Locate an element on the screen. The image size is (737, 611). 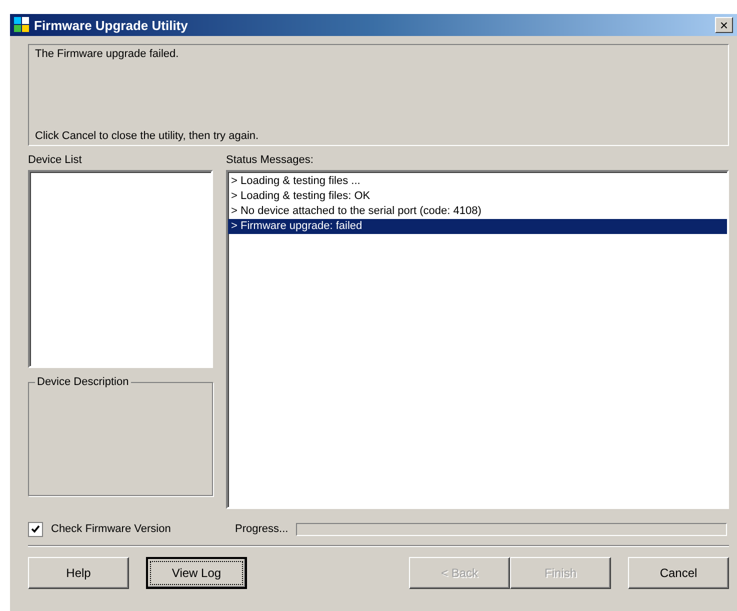
status-messages-label: Status Messages: is located at coordinates (270, 161).